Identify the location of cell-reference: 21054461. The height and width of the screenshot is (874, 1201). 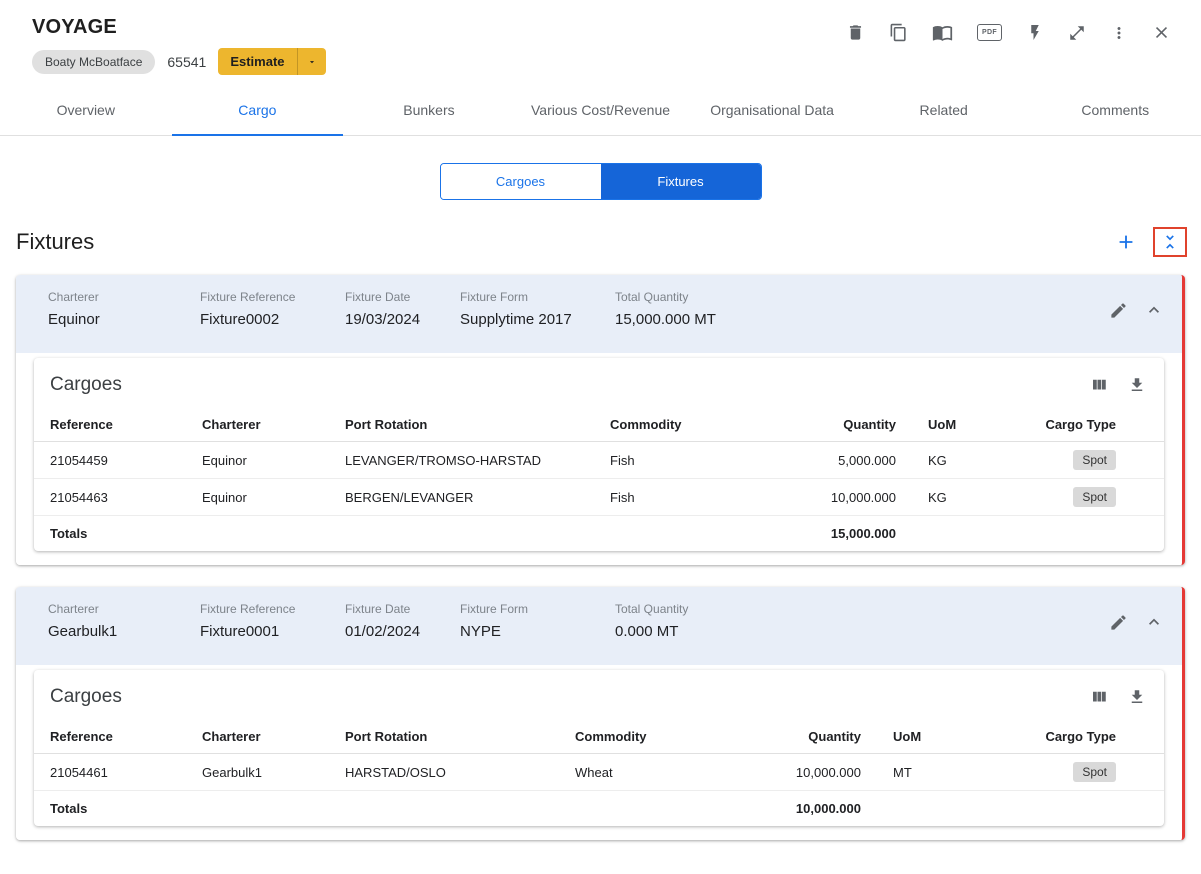
(110, 772).